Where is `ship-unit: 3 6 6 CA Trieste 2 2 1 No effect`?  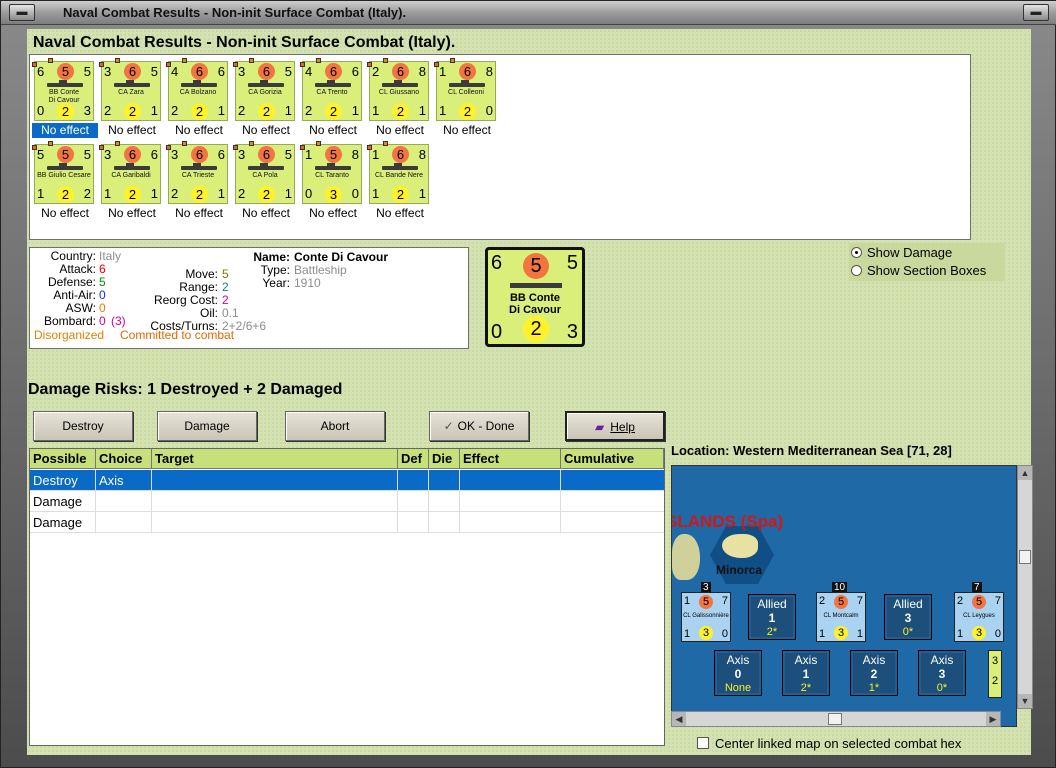
ship-unit: 3 6 6 CA Trieste 2 2 1 No effect is located at coordinates (199, 183).